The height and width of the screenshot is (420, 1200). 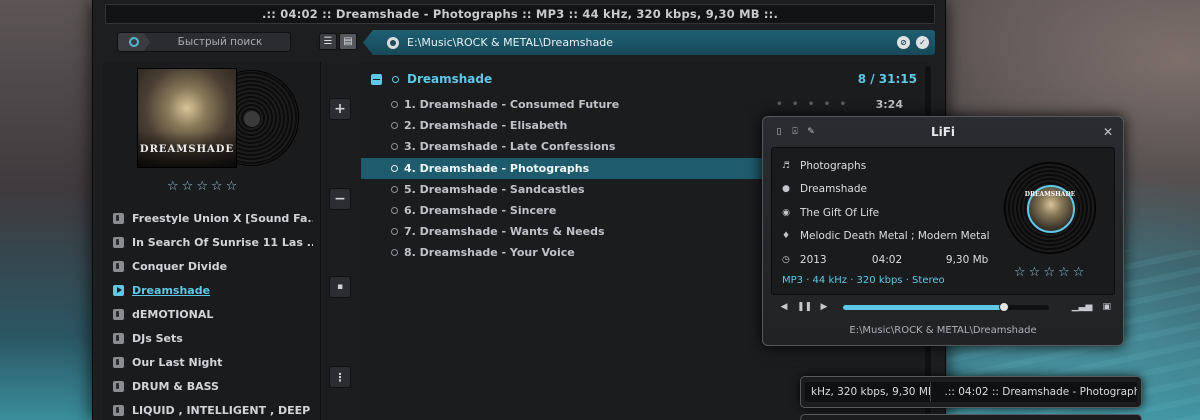 I want to click on library-item: dEMOTIONAL, so click(x=213, y=314).